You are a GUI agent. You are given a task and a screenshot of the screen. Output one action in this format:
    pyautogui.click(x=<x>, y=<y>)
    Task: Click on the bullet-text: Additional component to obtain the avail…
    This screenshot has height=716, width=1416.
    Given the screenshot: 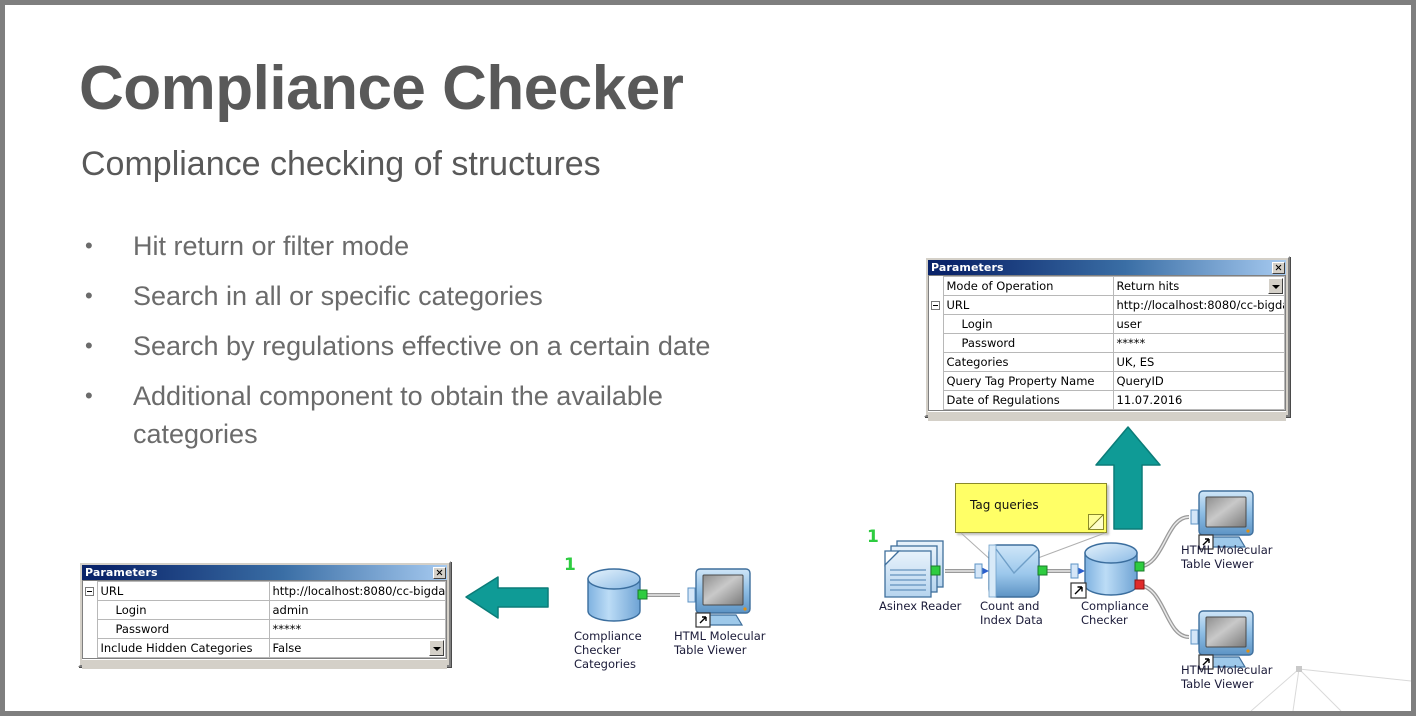 What is the action you would take?
    pyautogui.click(x=398, y=415)
    